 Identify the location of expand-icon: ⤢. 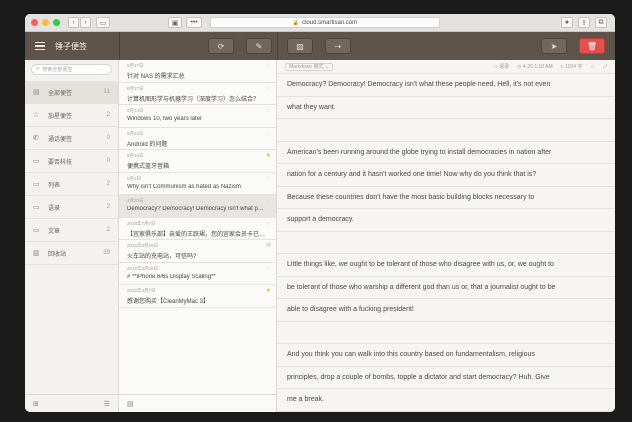
(604, 66).